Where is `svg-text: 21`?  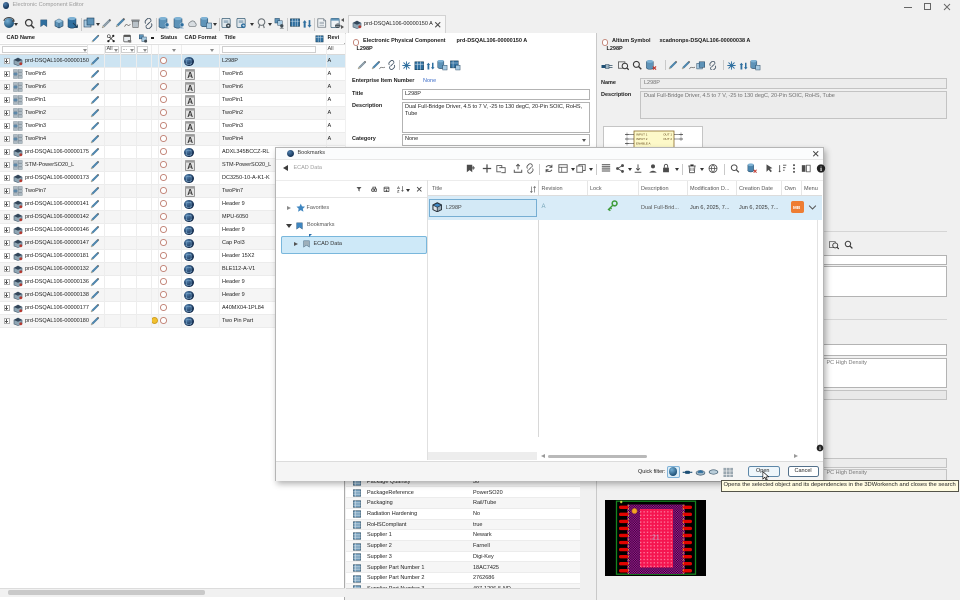 svg-text: 21 is located at coordinates (656, 538).